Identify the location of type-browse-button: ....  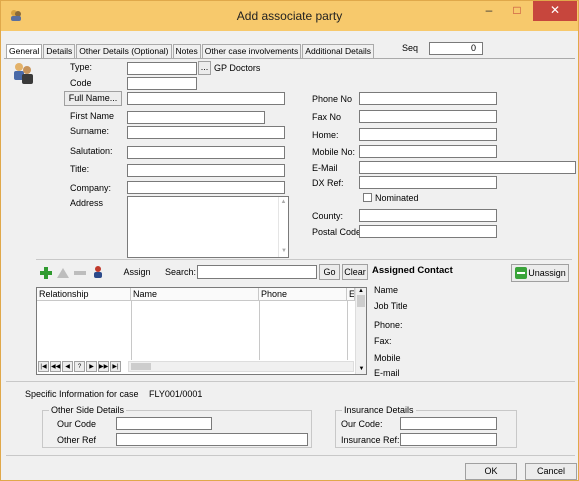
(204, 68).